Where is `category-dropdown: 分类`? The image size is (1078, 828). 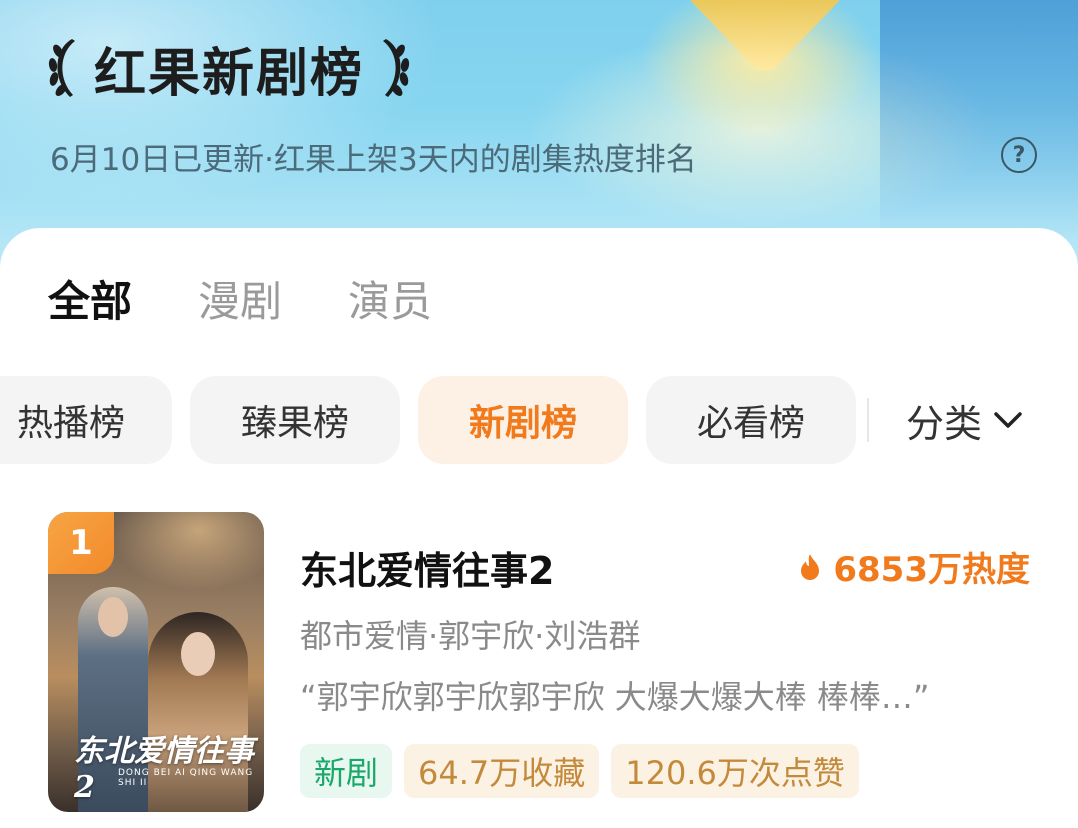
category-dropdown: 分类 is located at coordinates (965, 420).